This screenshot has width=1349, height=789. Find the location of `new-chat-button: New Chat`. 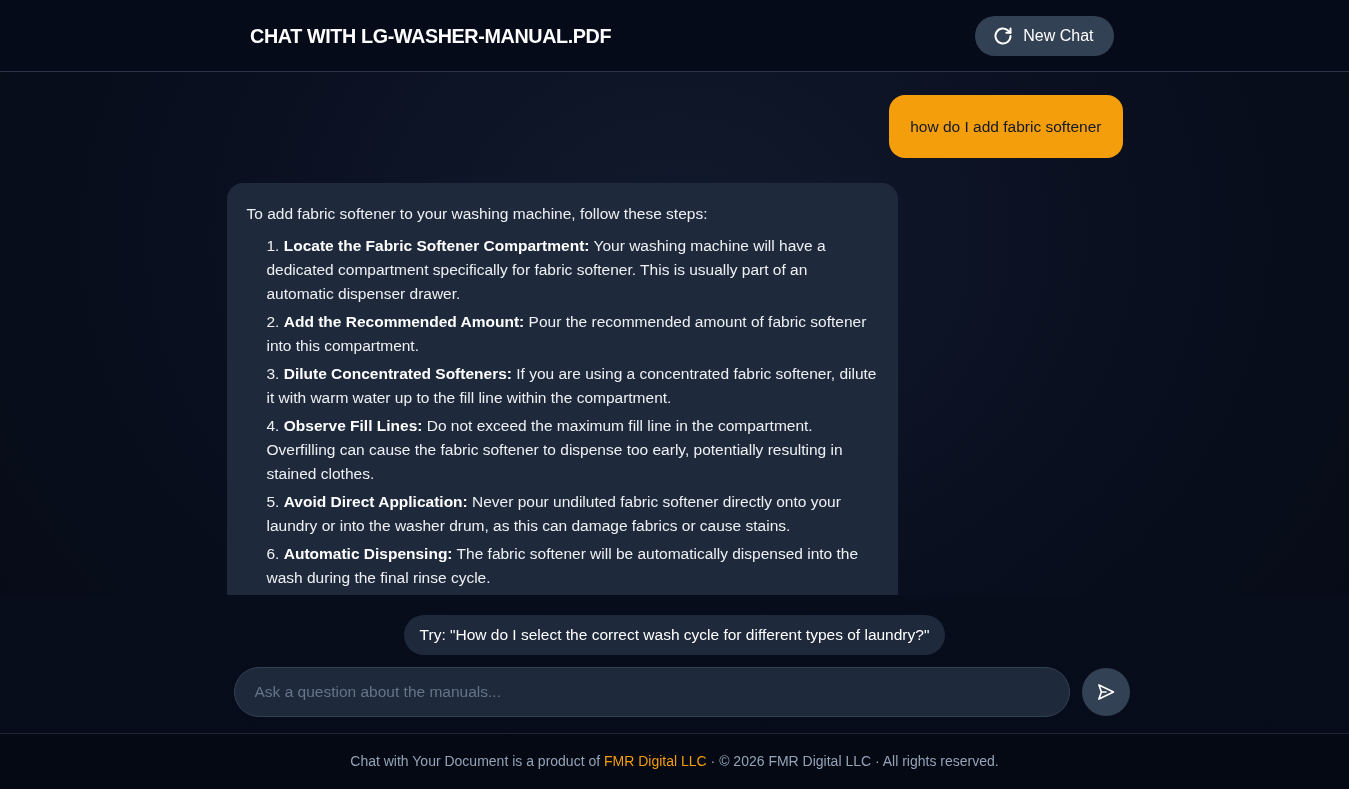

new-chat-button: New Chat is located at coordinates (1044, 35).